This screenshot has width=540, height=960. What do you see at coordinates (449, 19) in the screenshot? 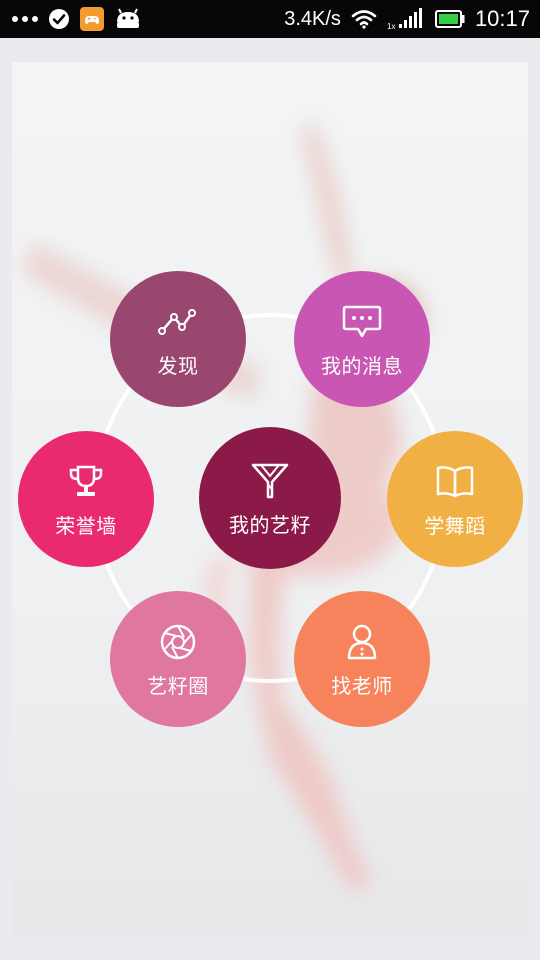
I see `battery-icon` at bounding box center [449, 19].